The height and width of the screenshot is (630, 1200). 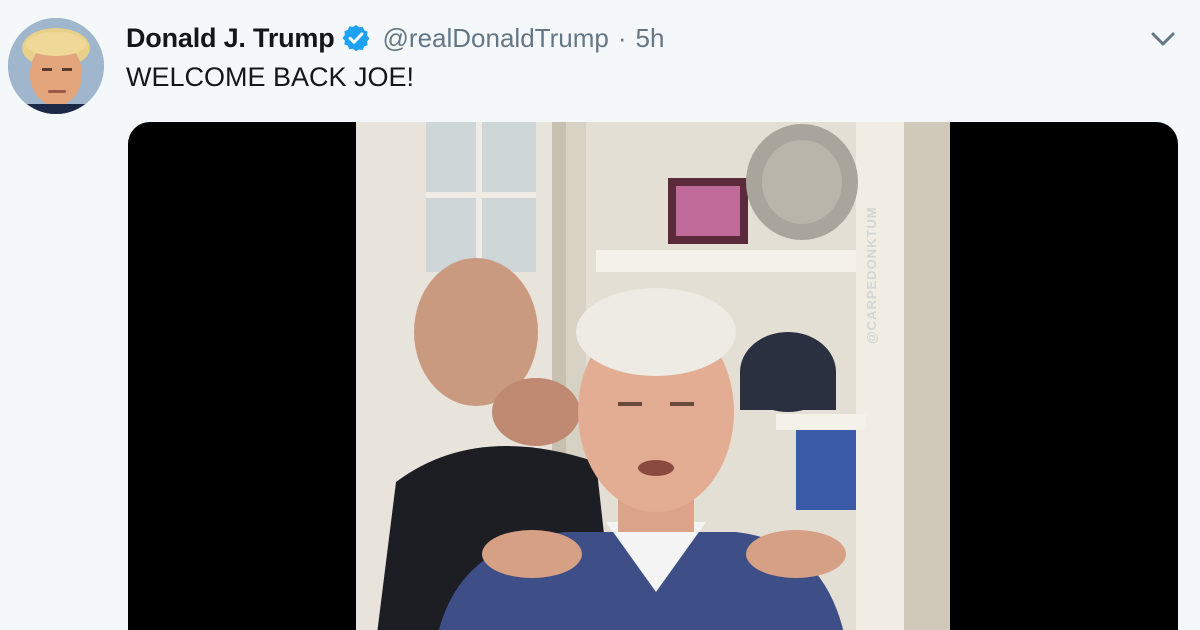 I want to click on display-name: Donald J. Trump, so click(x=230, y=38).